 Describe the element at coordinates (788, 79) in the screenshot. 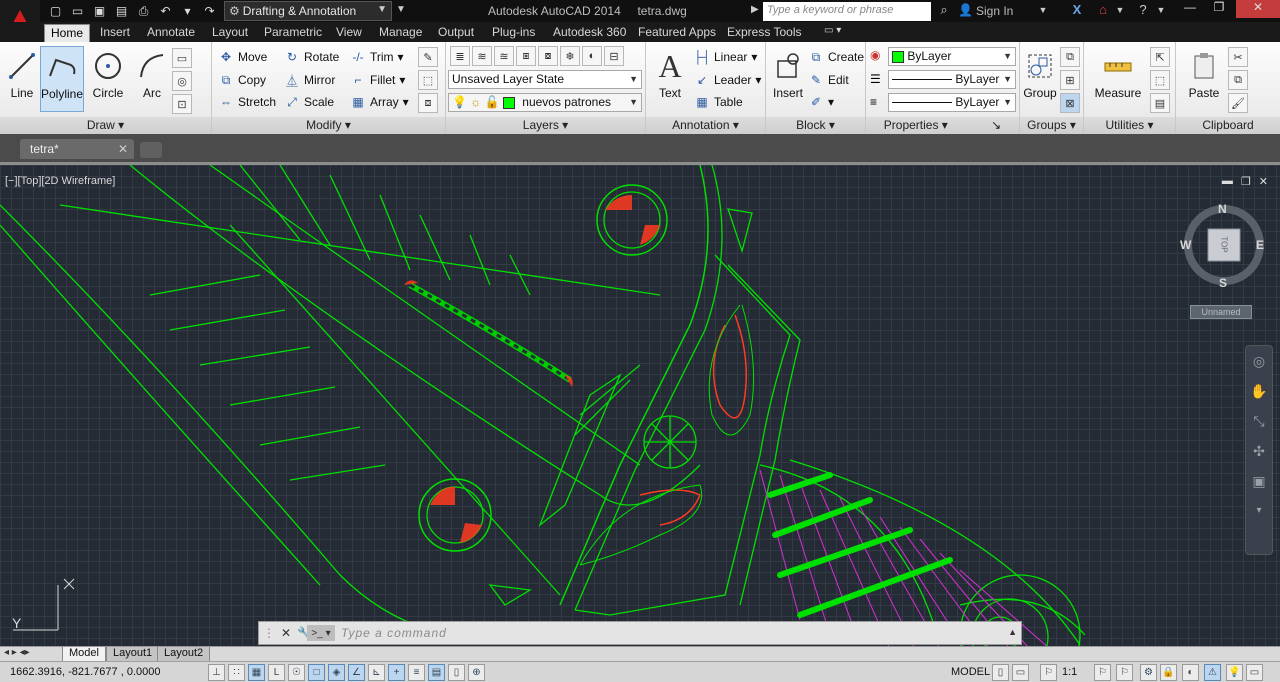

I see `insert-block-button: Insert` at that location.